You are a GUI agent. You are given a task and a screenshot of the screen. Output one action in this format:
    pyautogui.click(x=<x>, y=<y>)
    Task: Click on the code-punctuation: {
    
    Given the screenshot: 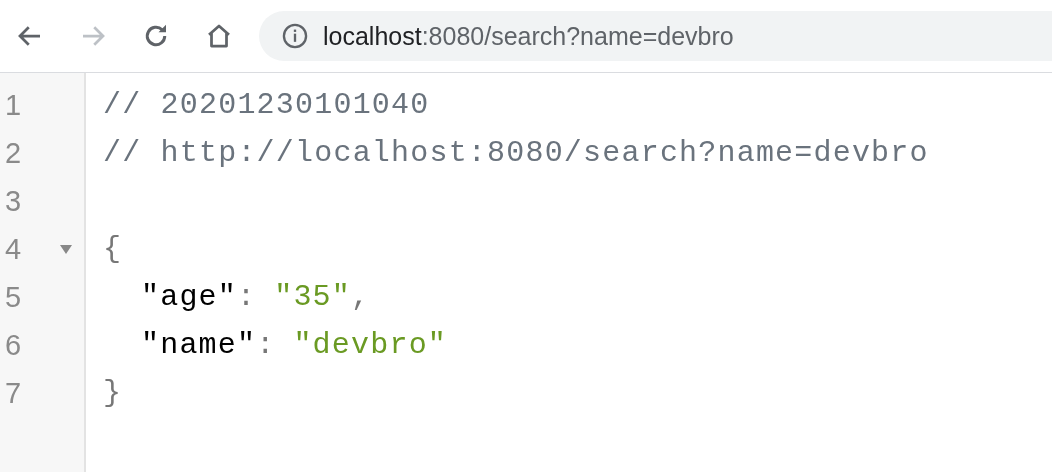 What is the action you would take?
    pyautogui.click(x=113, y=249)
    